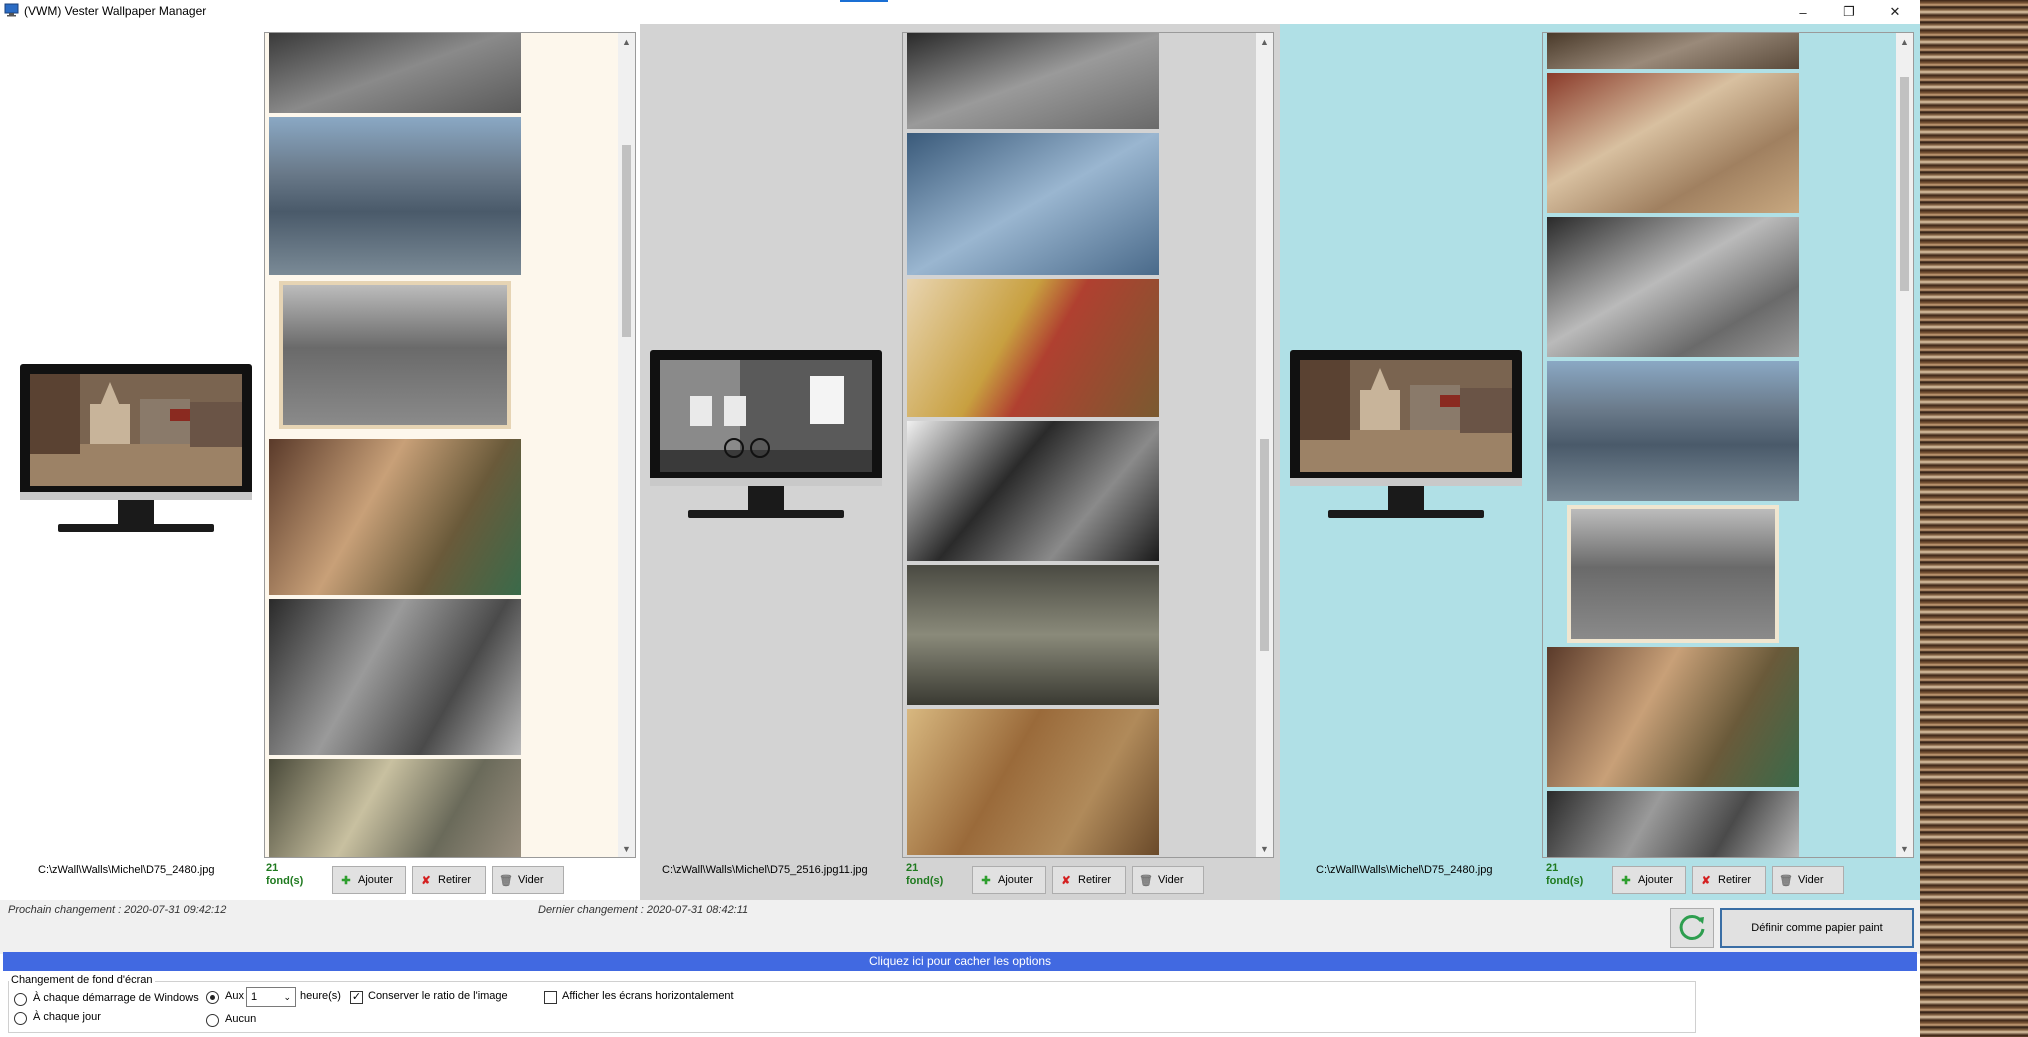  I want to click on radio-none, so click(212, 1020).